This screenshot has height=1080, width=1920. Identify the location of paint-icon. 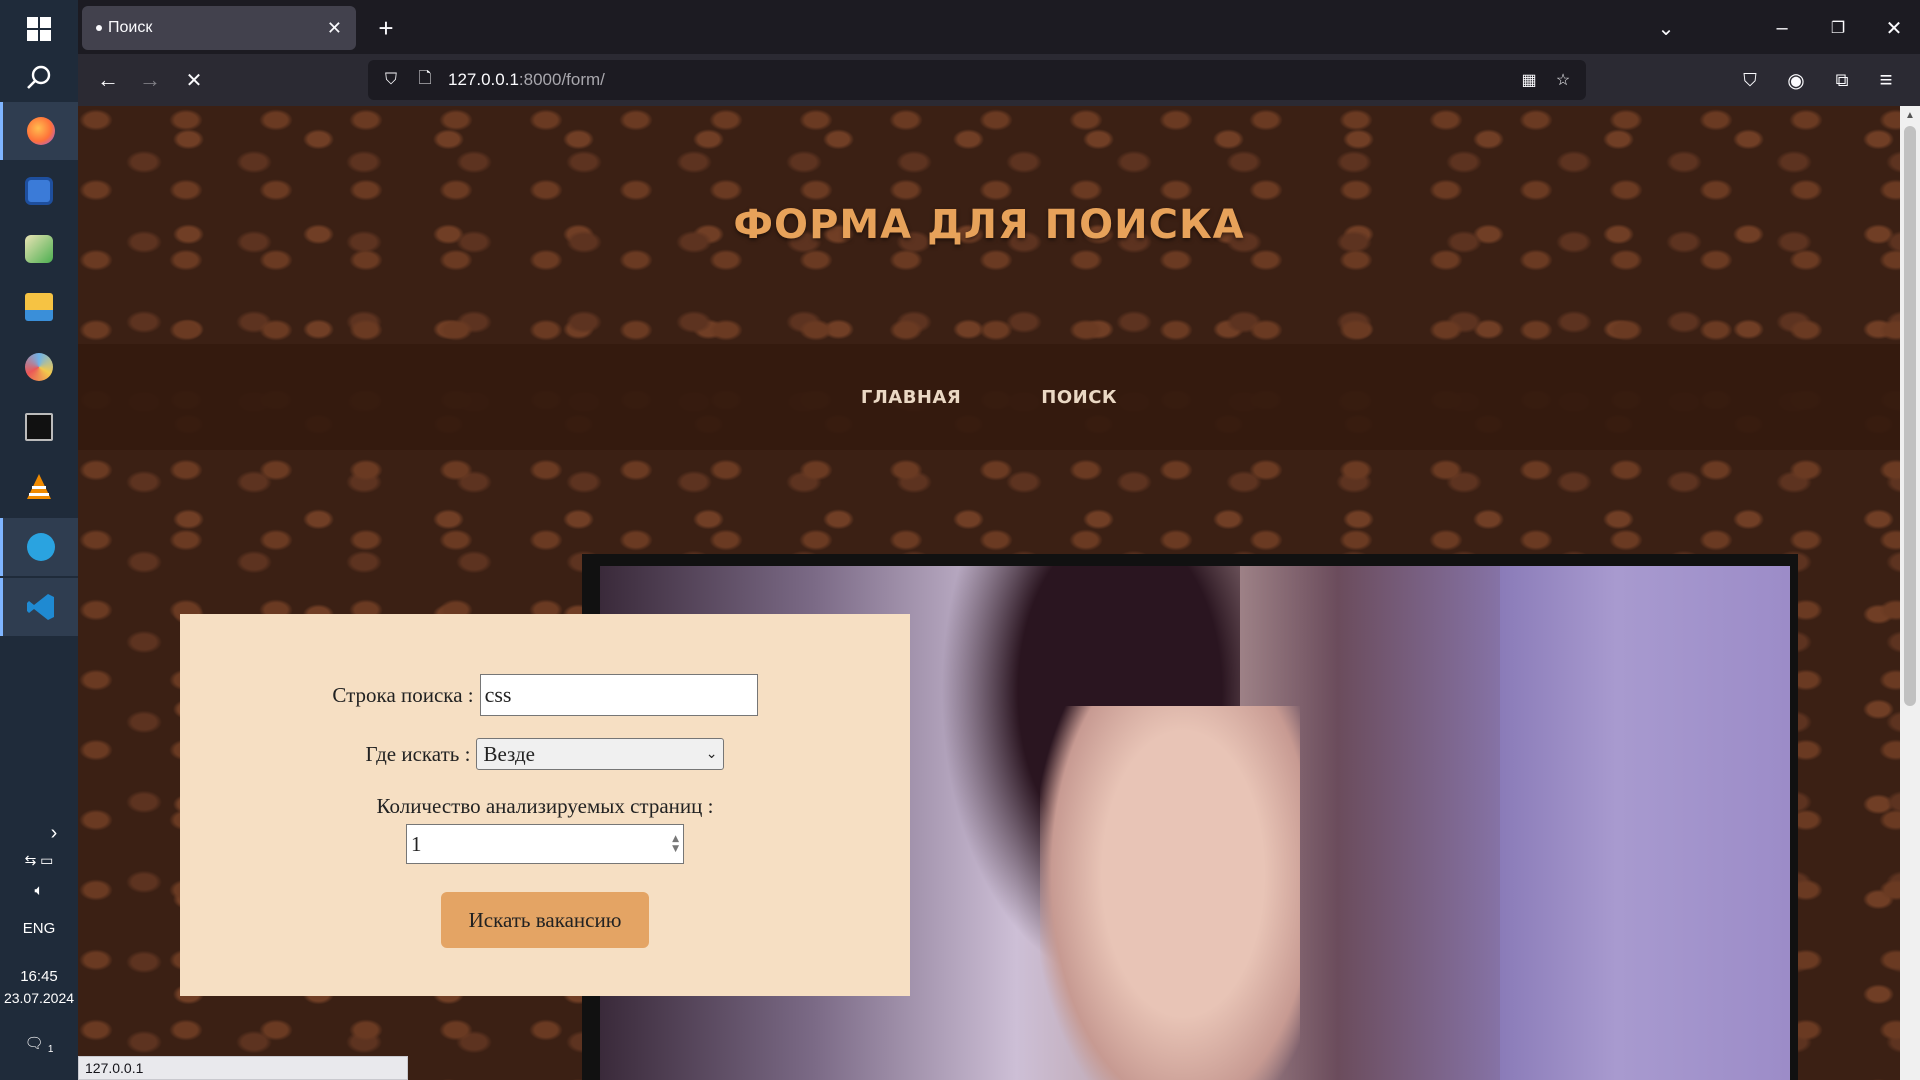
(39, 367).